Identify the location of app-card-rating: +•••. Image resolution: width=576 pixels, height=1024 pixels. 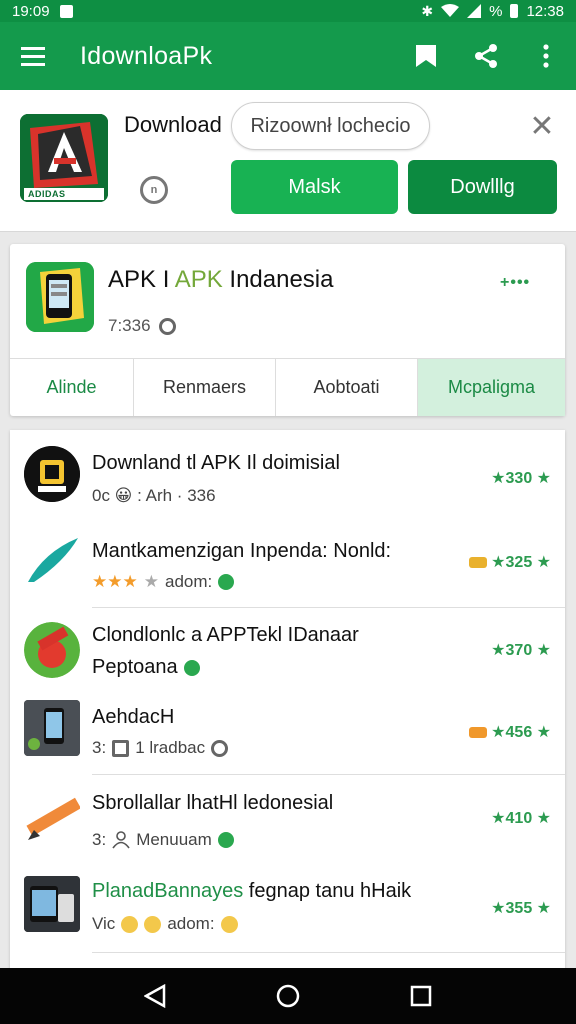
(515, 282).